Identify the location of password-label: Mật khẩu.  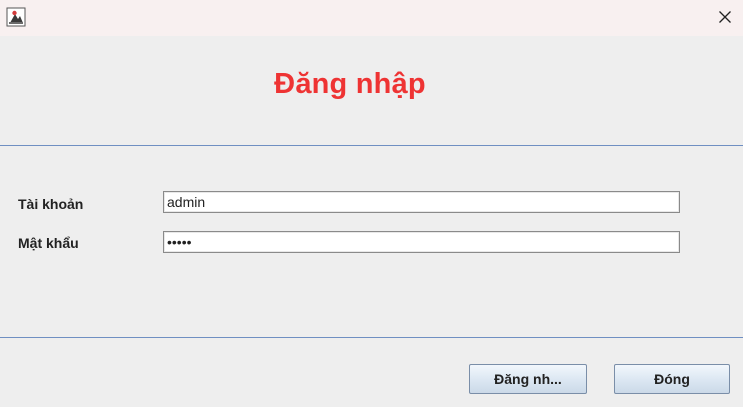
(48, 243).